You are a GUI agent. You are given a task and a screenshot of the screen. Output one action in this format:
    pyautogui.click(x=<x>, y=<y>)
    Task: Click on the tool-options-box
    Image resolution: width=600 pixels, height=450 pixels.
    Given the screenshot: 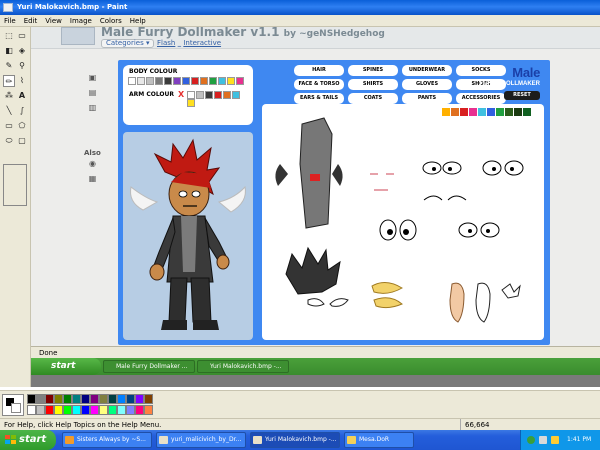 What is the action you would take?
    pyautogui.click(x=15, y=185)
    